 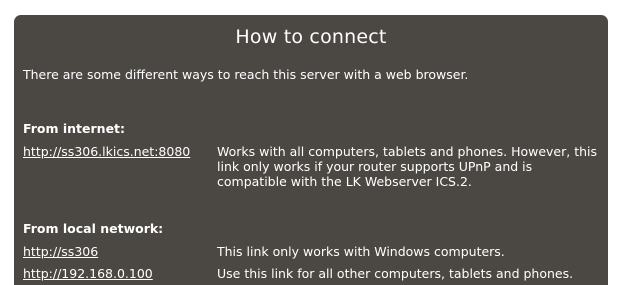 What do you see at coordinates (60, 251) in the screenshot?
I see `local-link-hostname: http://ss306` at bounding box center [60, 251].